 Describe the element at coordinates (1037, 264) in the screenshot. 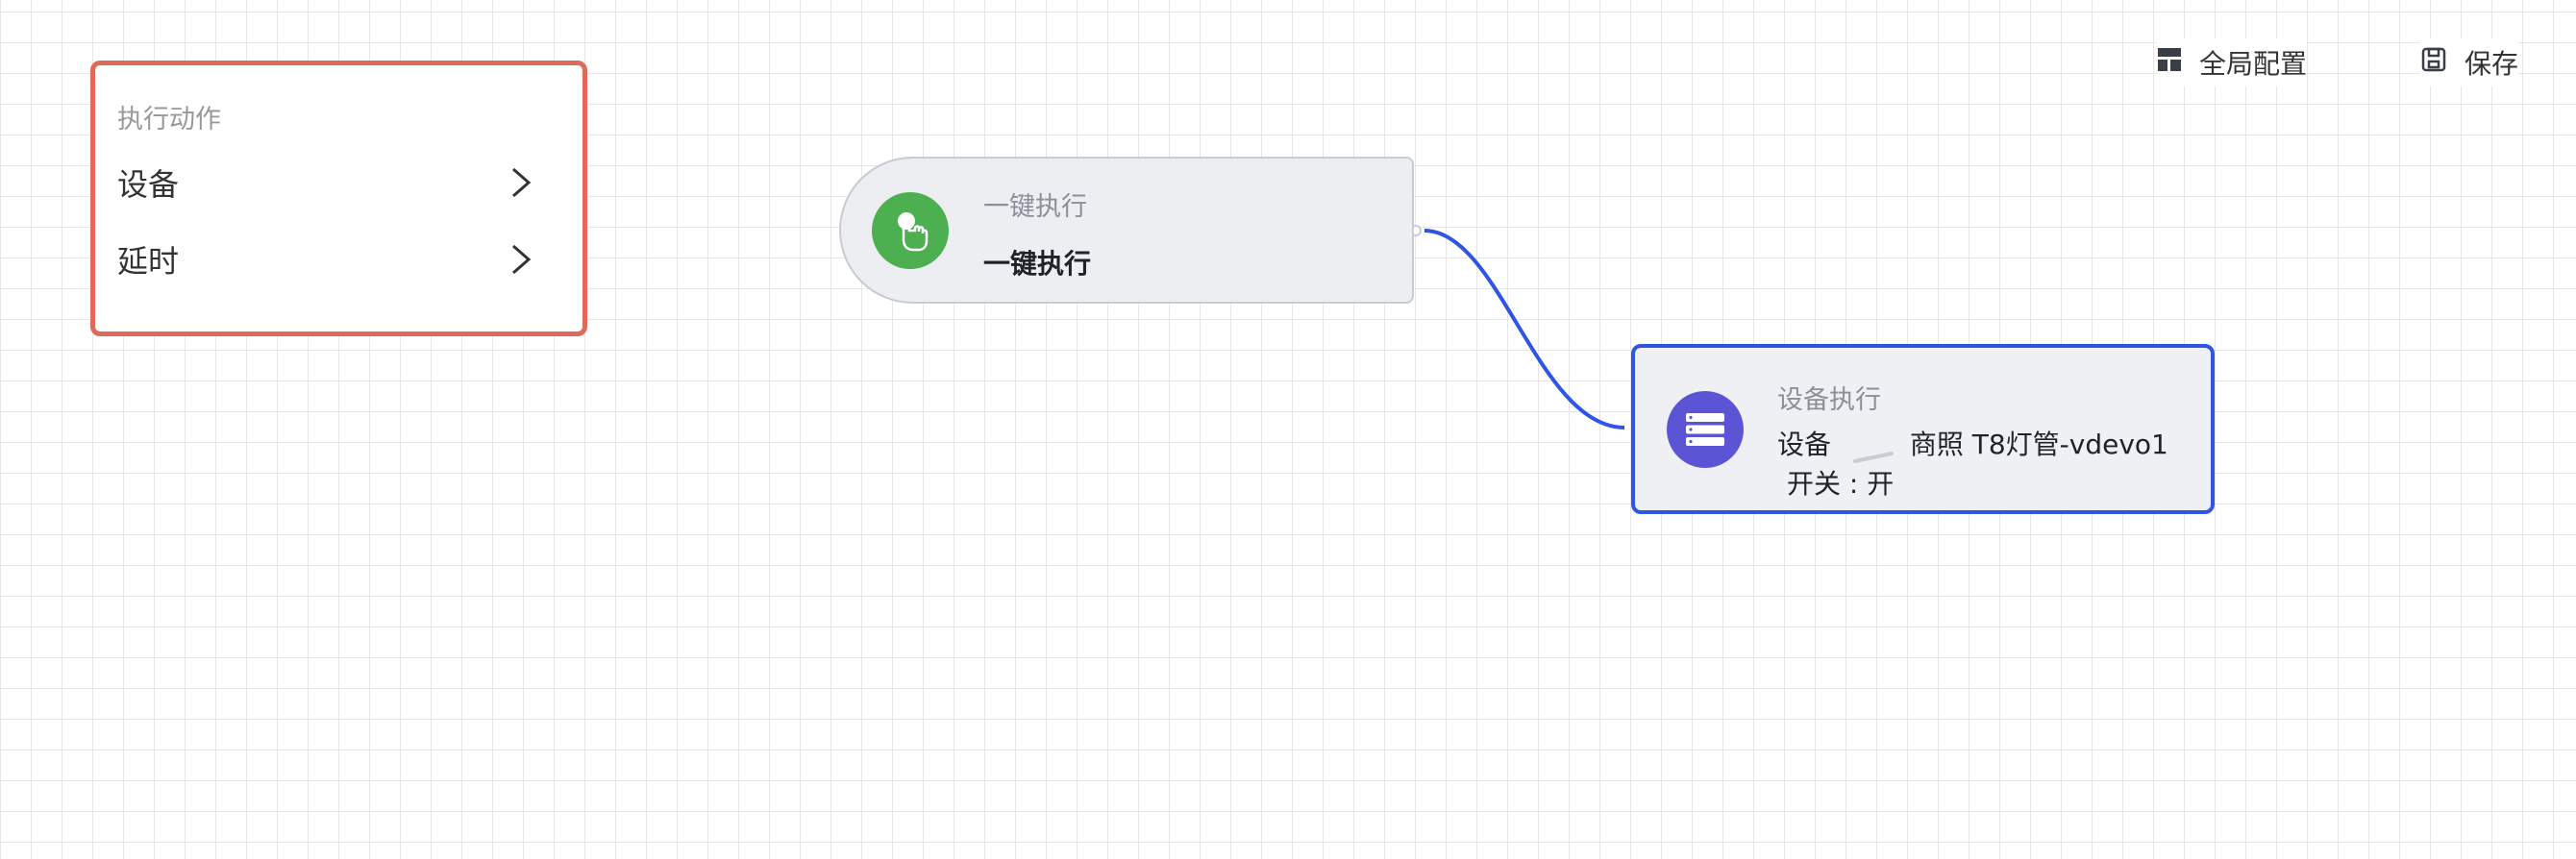

I see `trigger-node-title: 一键执行` at that location.